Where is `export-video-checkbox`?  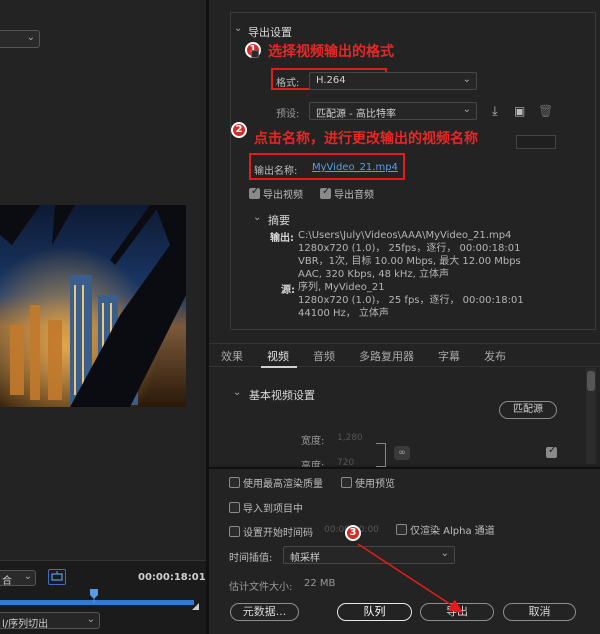
export-video-checkbox is located at coordinates (254, 192).